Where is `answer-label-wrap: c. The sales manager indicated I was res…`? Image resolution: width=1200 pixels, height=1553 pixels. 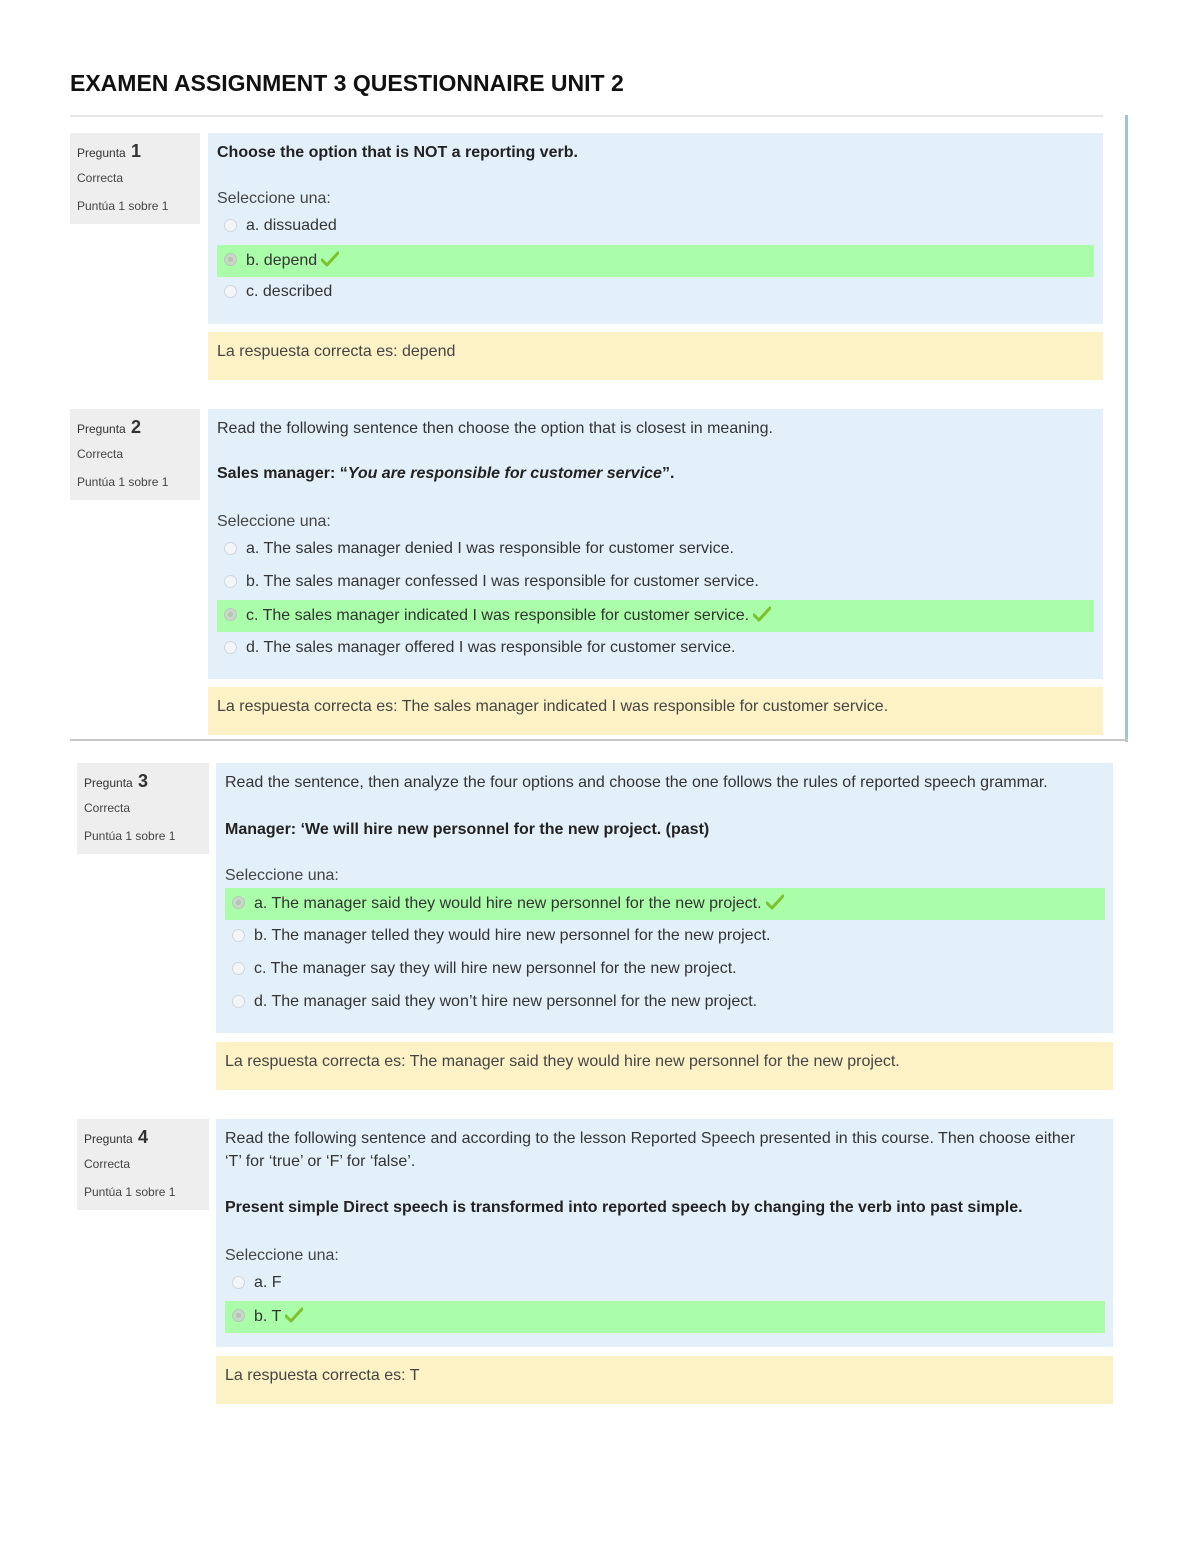 answer-label-wrap: c. The sales manager indicated I was res… is located at coordinates (509, 615).